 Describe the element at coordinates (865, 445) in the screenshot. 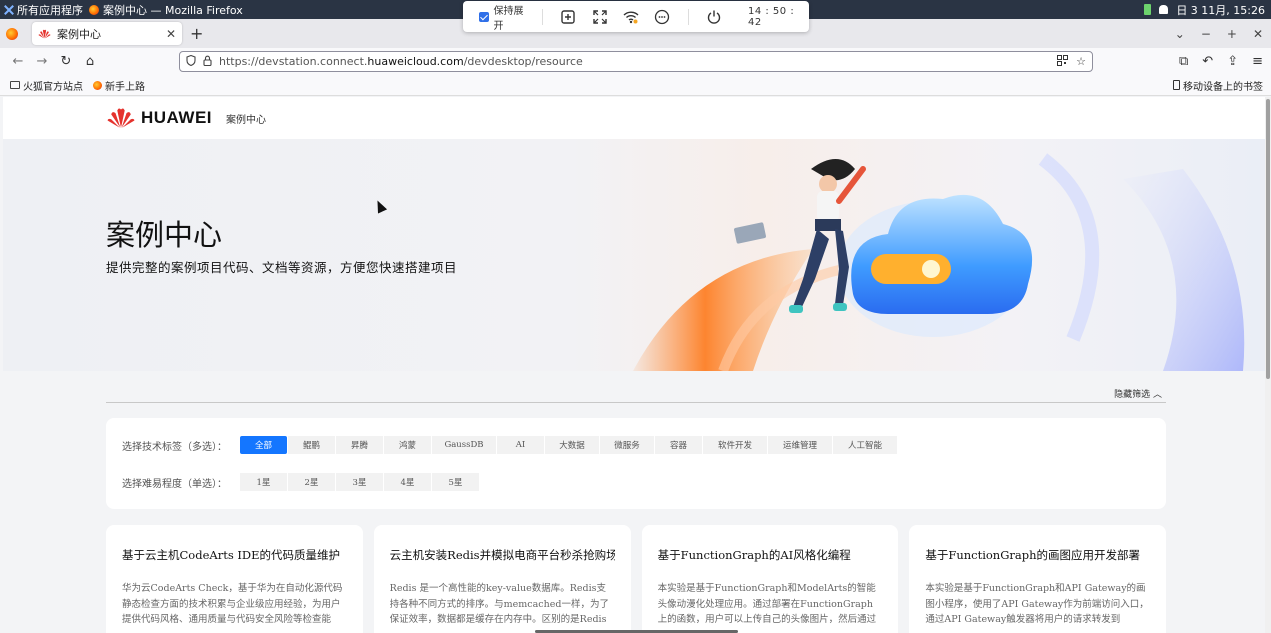

I see `tag-chip-artificial-intelligence: 人工智能` at that location.